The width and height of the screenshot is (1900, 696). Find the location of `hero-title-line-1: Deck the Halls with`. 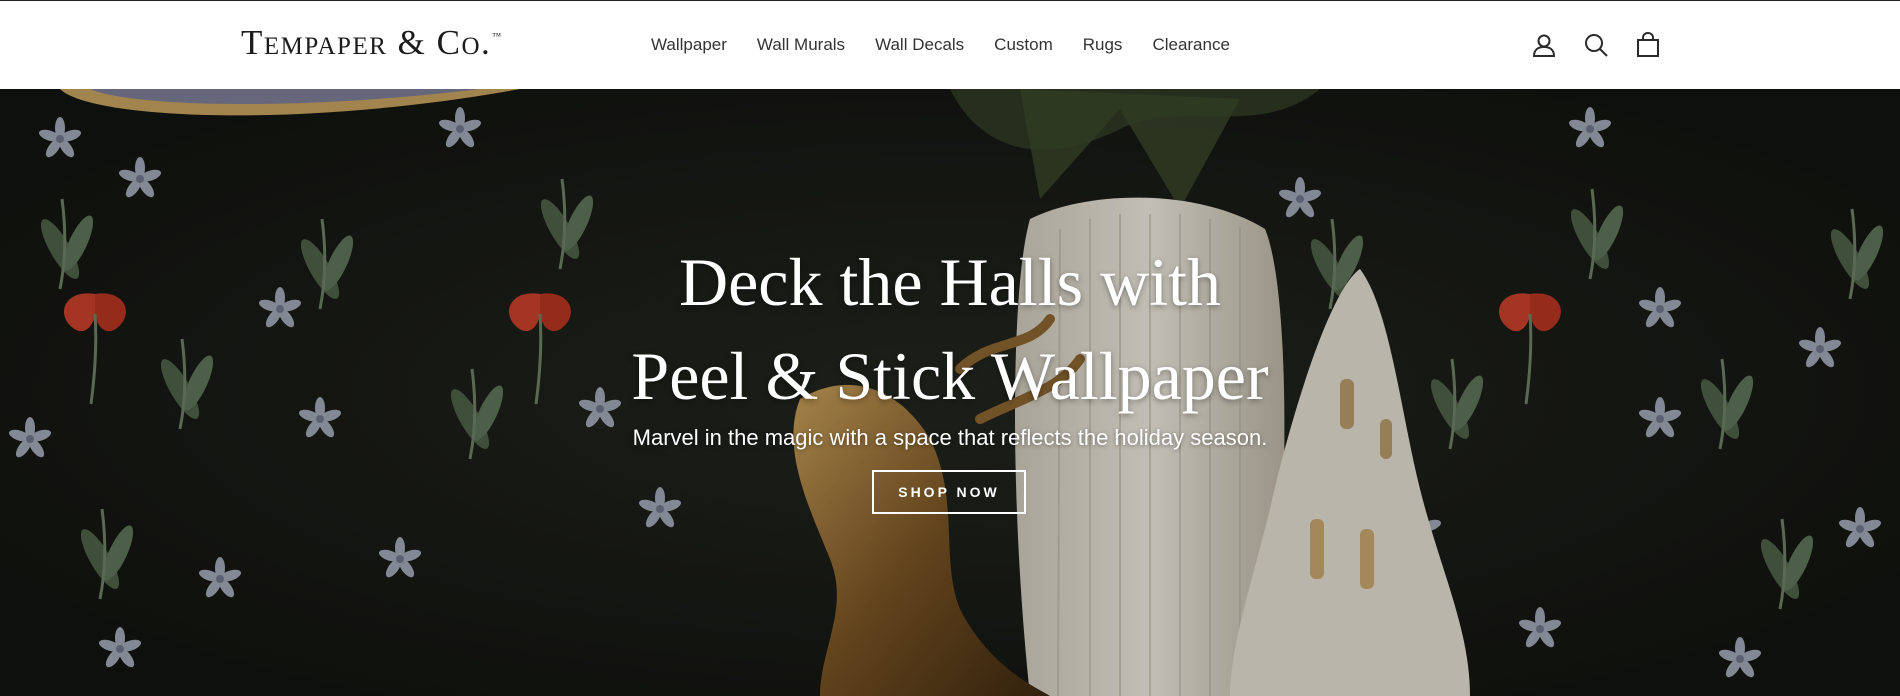

hero-title-line-1: Deck the Halls with is located at coordinates (950, 282).